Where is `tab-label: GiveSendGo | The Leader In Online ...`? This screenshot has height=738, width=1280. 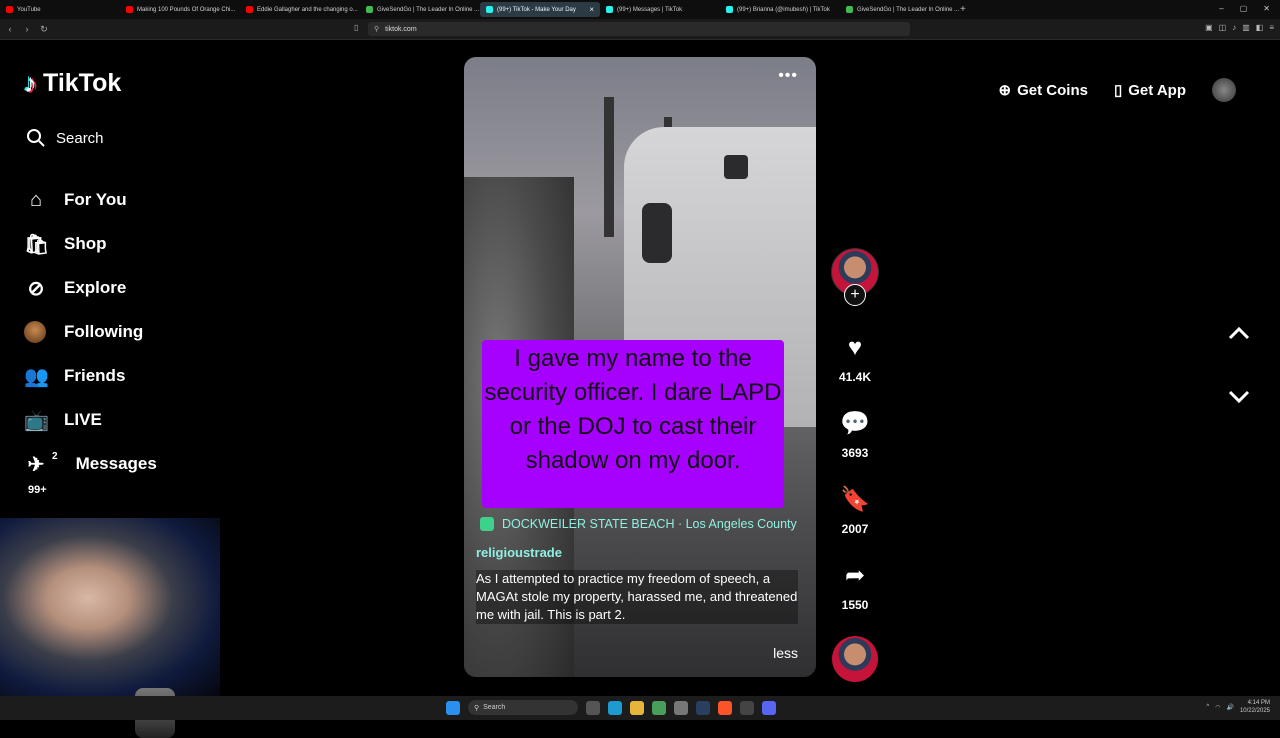
tab-label: GiveSendGo | The Leader In Online ... is located at coordinates (428, 9).